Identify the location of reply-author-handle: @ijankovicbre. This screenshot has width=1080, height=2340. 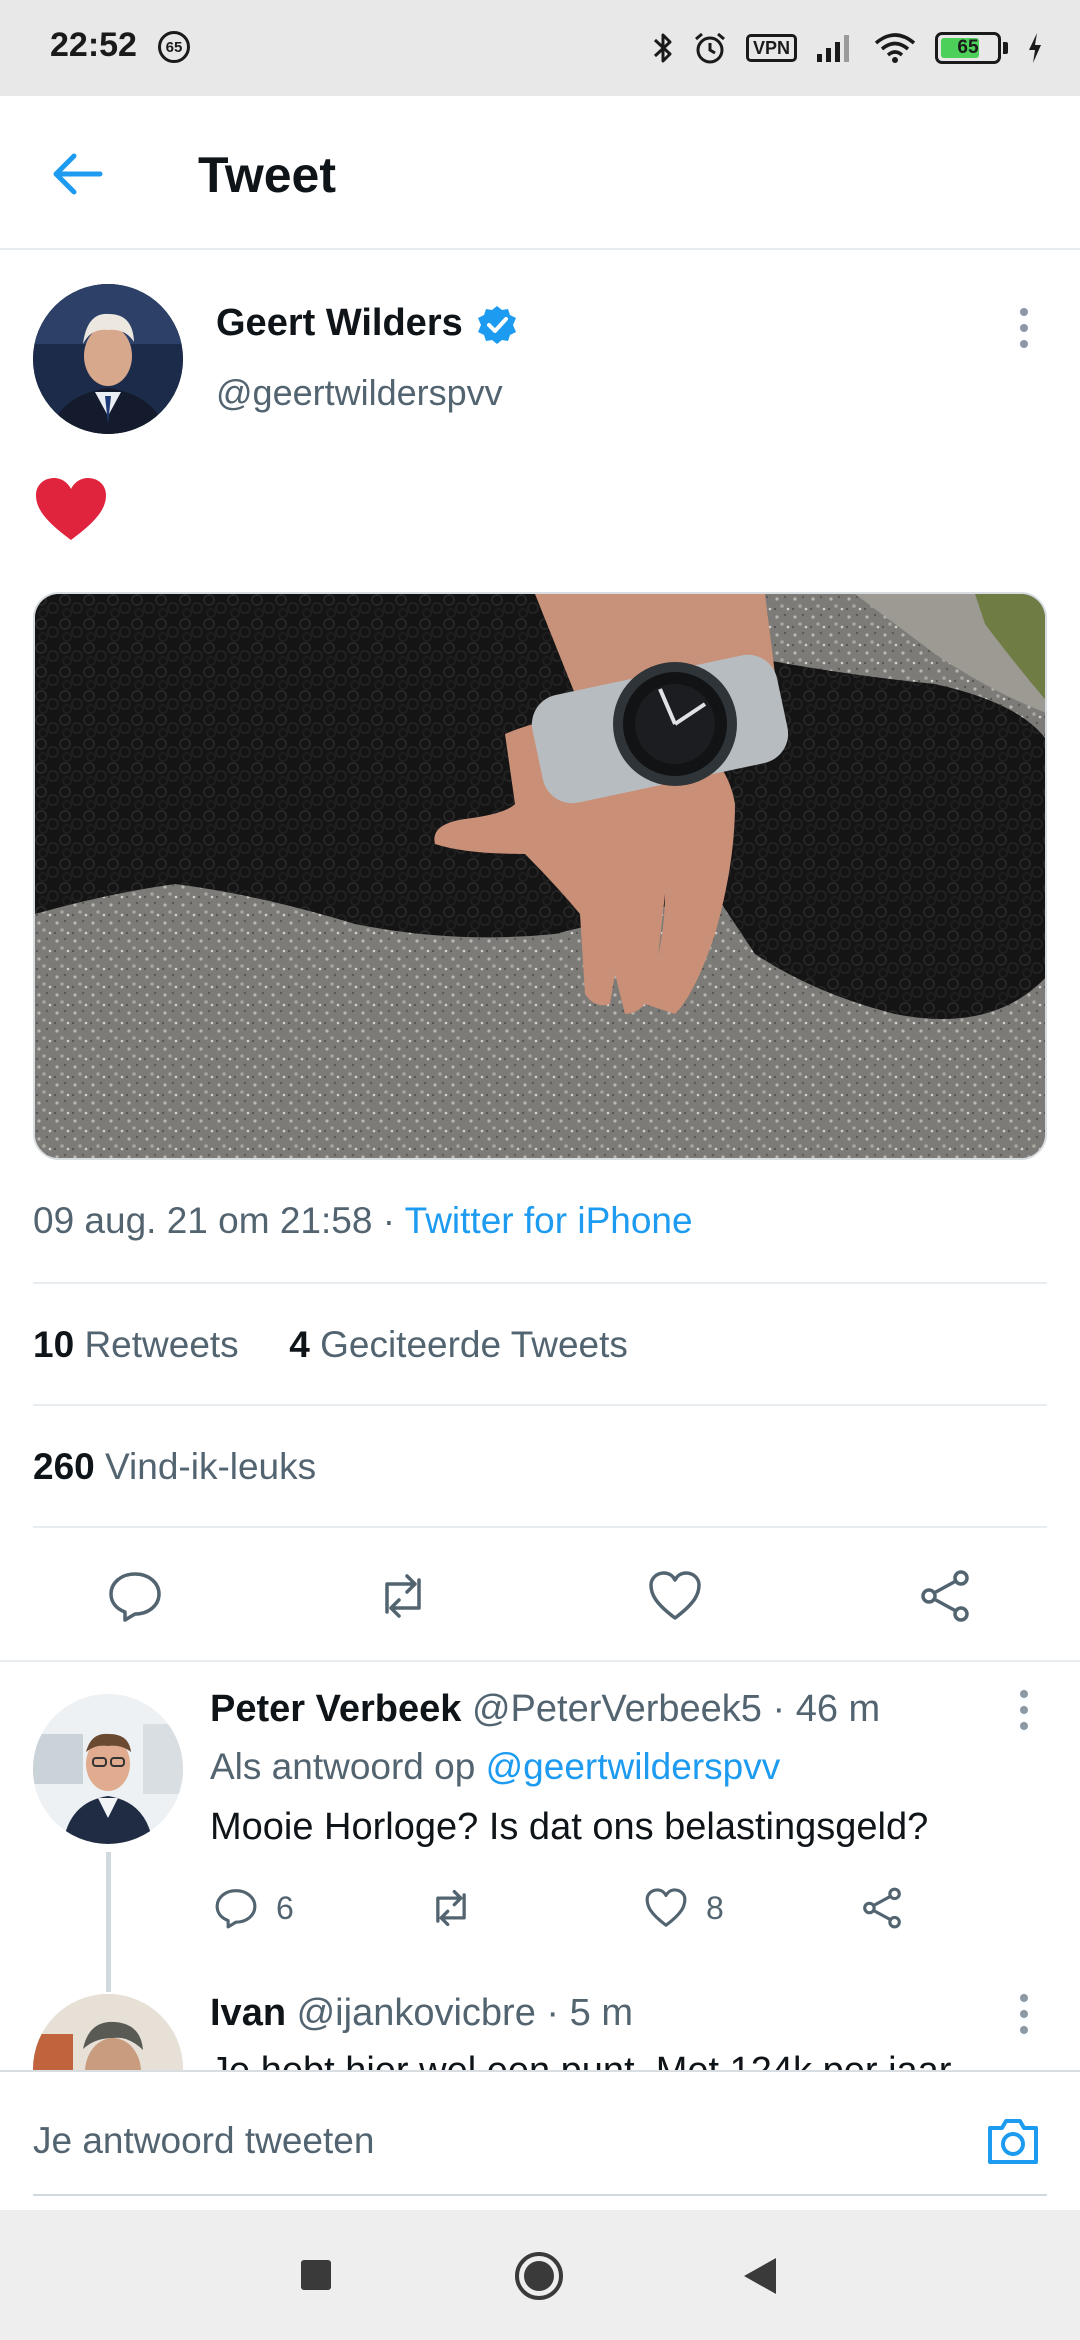
(416, 2013).